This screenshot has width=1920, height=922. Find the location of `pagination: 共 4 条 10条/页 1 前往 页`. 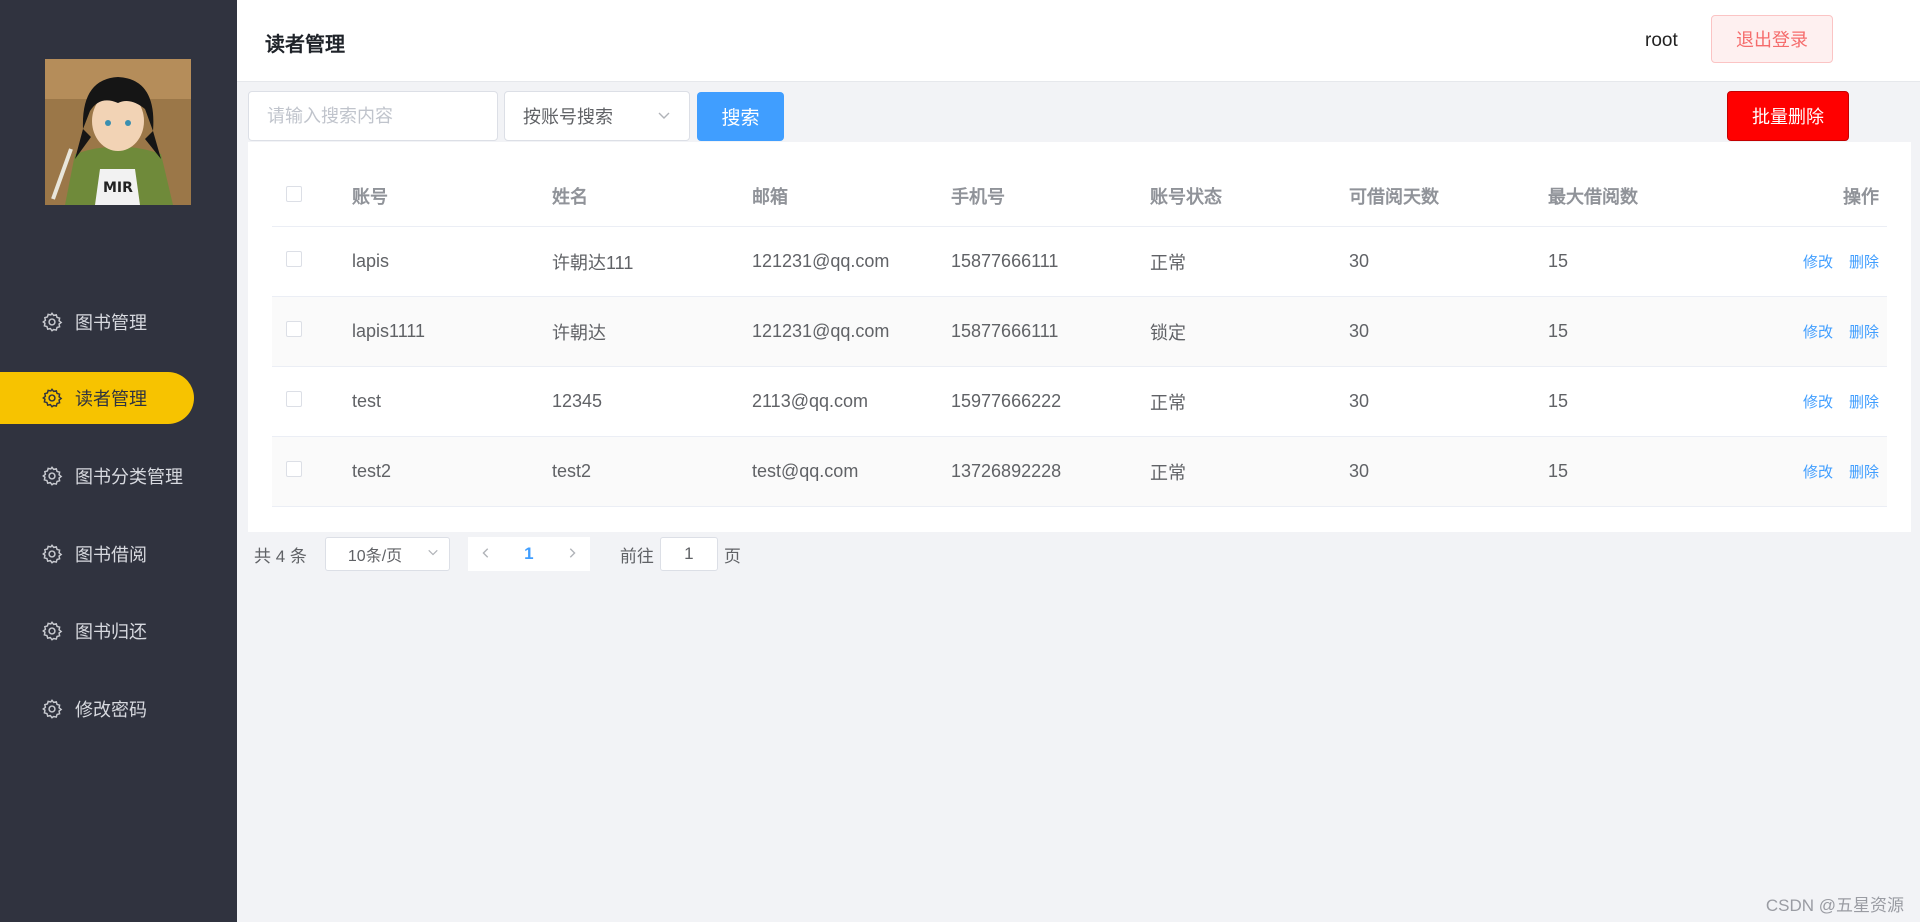

pagination: 共 4 条 10条/页 1 前往 页 is located at coordinates (497, 554).